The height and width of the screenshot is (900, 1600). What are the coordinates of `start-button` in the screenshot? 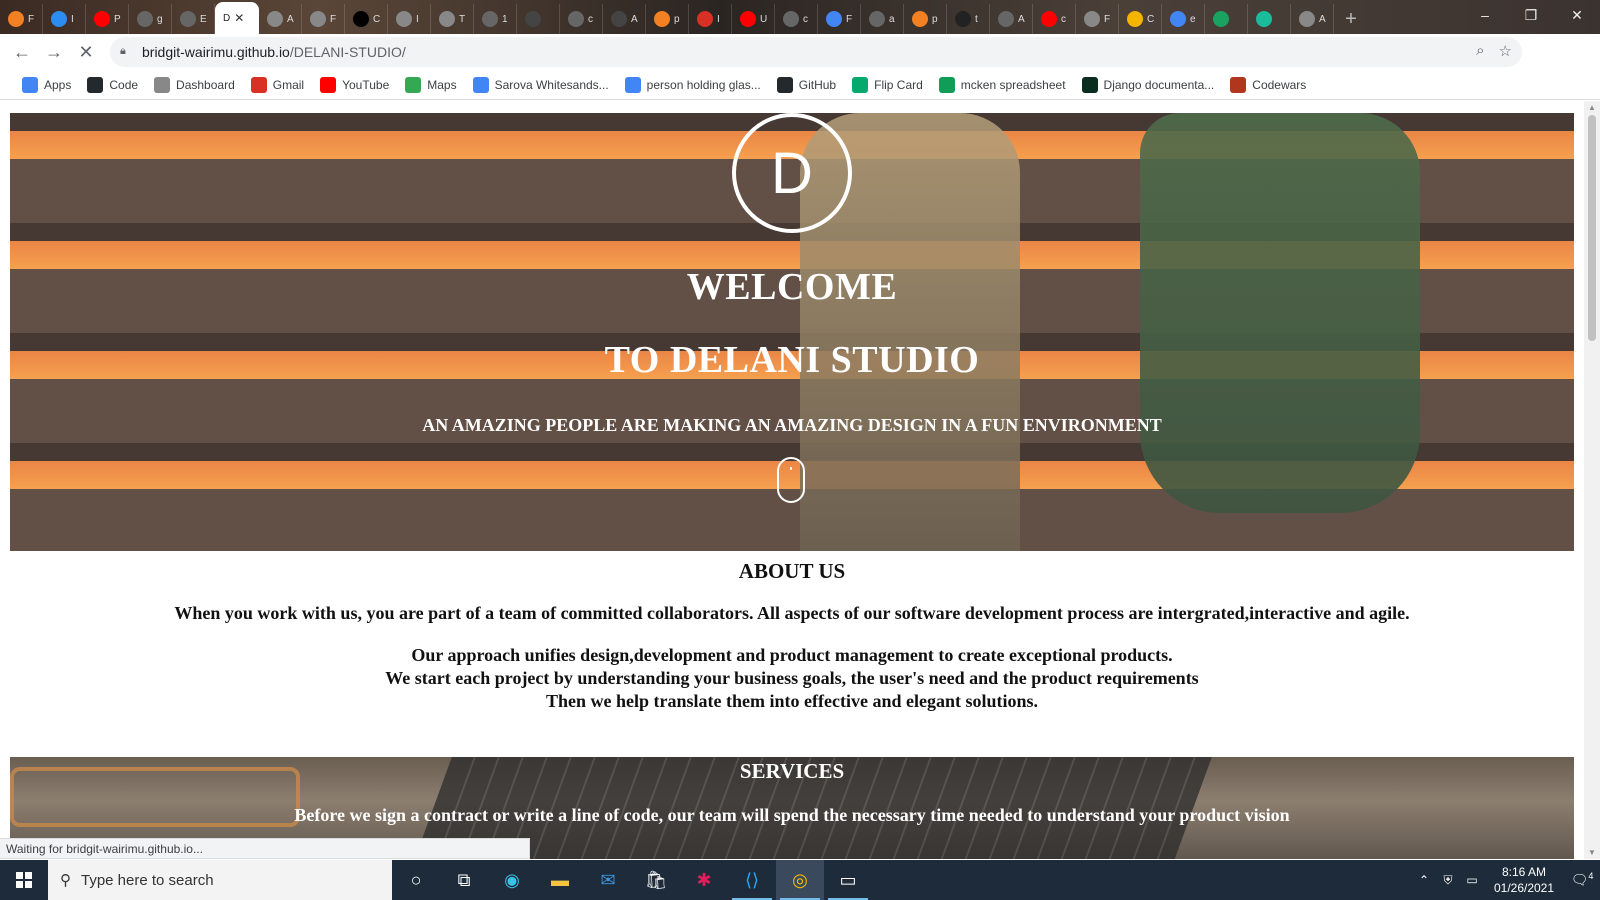 It's located at (24, 880).